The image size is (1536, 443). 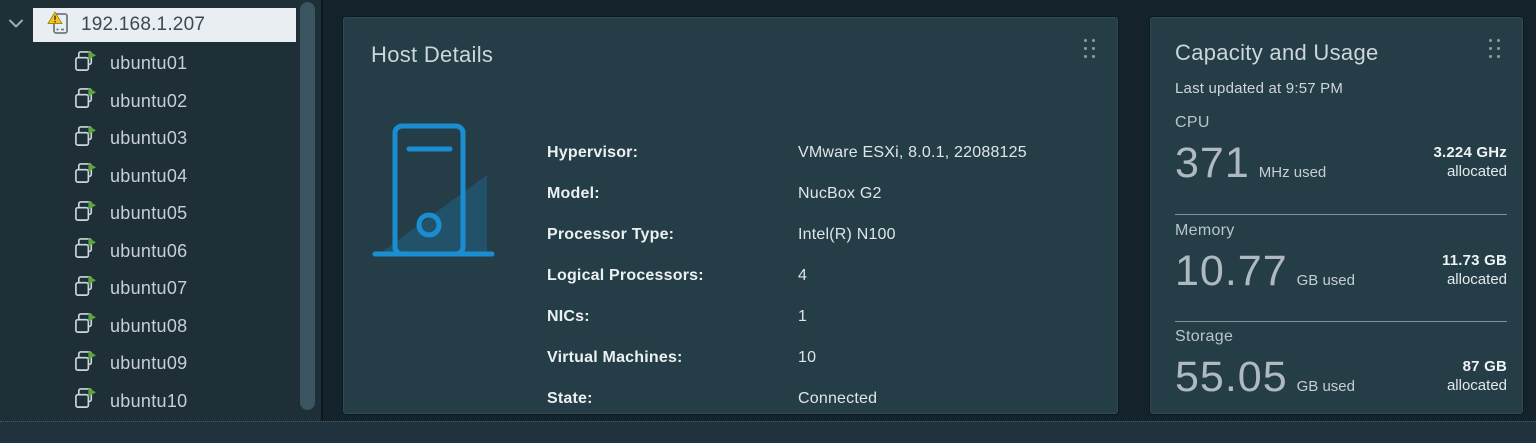 I want to click on host-warning-icon, so click(x=58, y=25).